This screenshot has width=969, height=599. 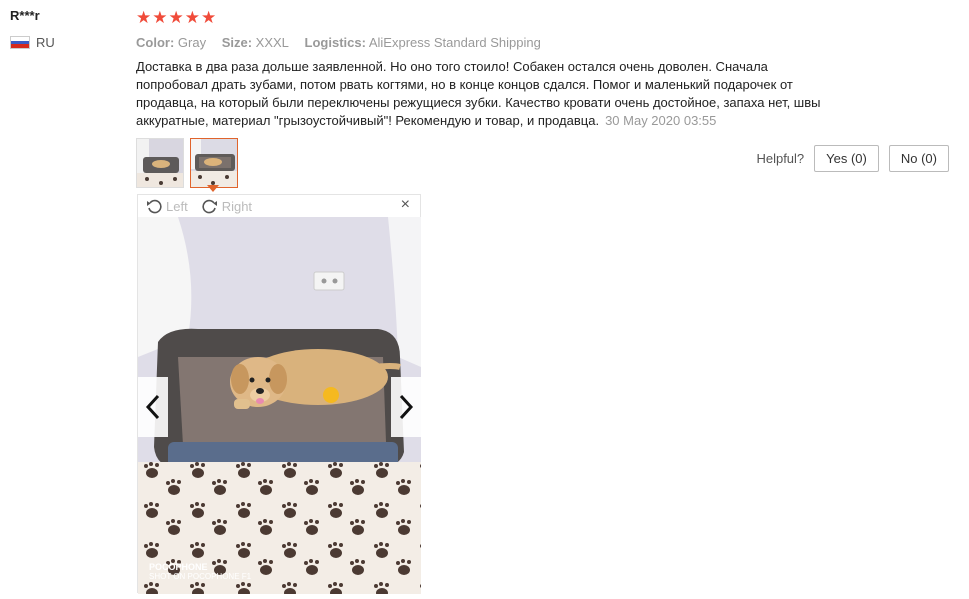 What do you see at coordinates (192, 42) in the screenshot?
I see `attr-color-value: Gray` at bounding box center [192, 42].